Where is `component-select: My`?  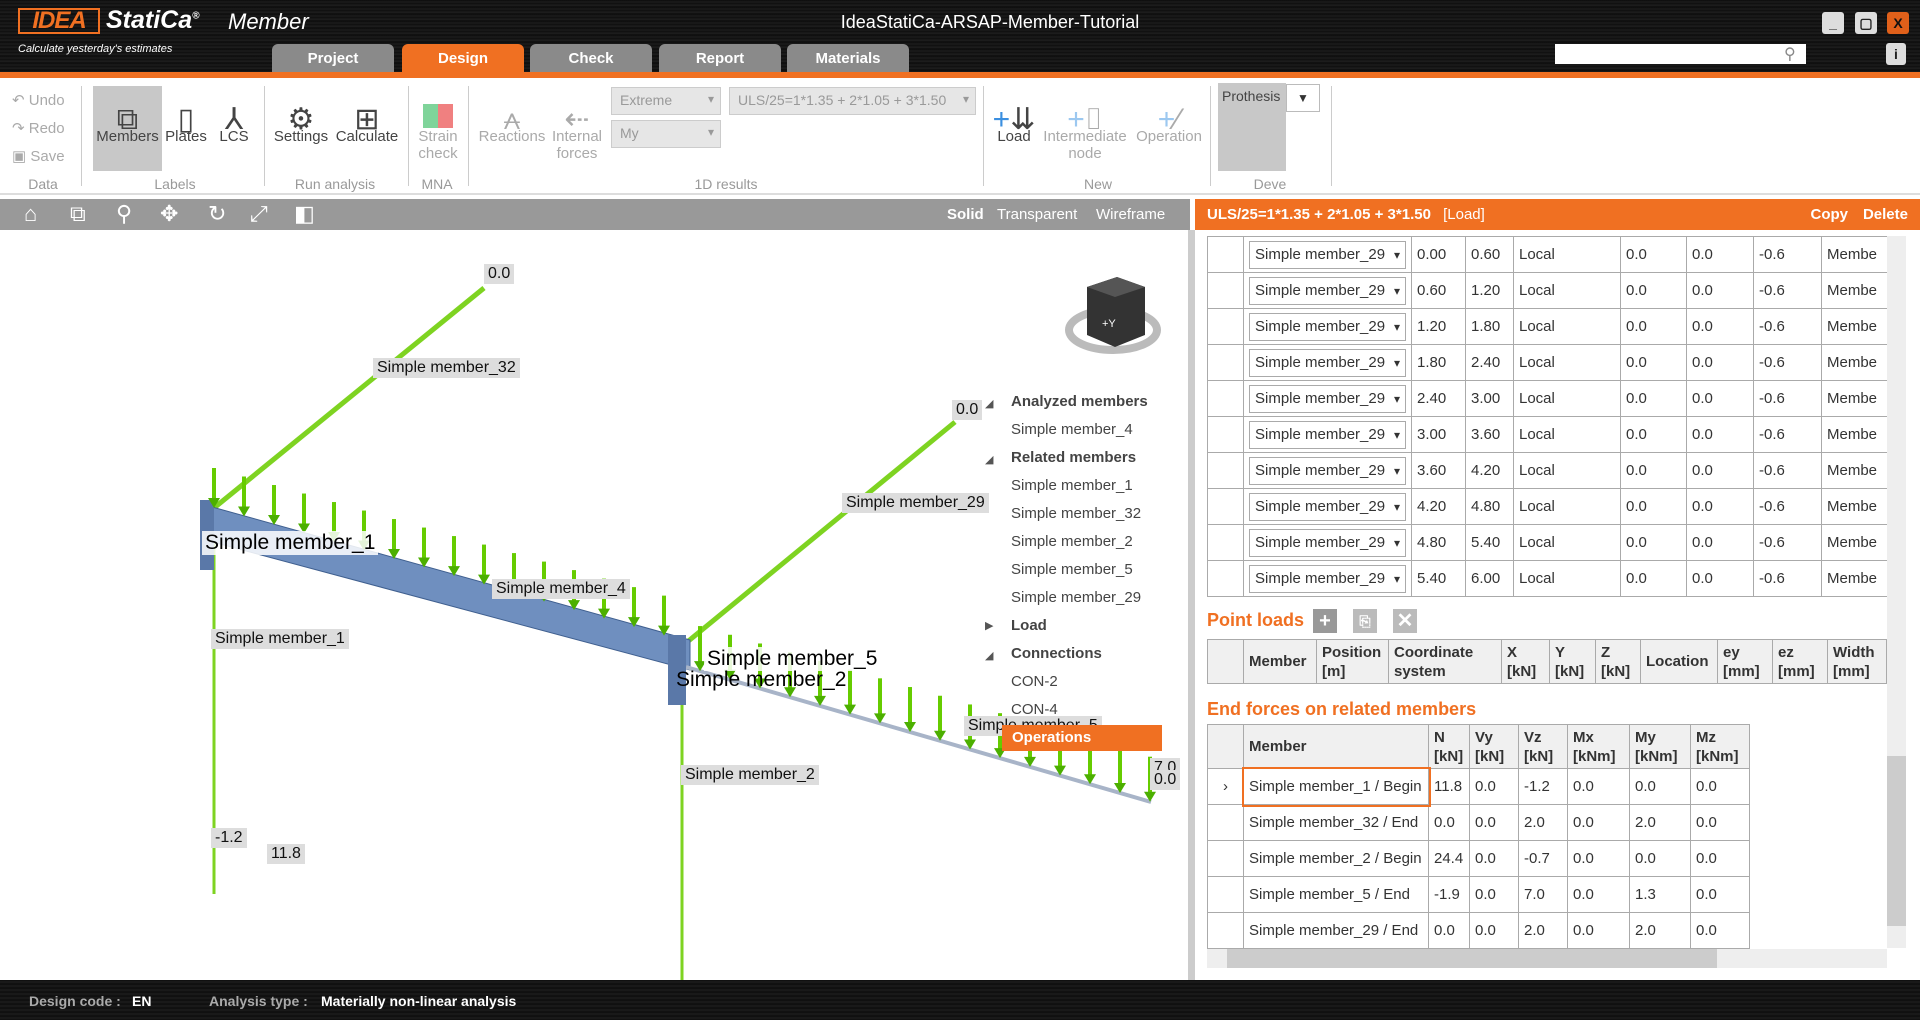 component-select: My is located at coordinates (666, 134).